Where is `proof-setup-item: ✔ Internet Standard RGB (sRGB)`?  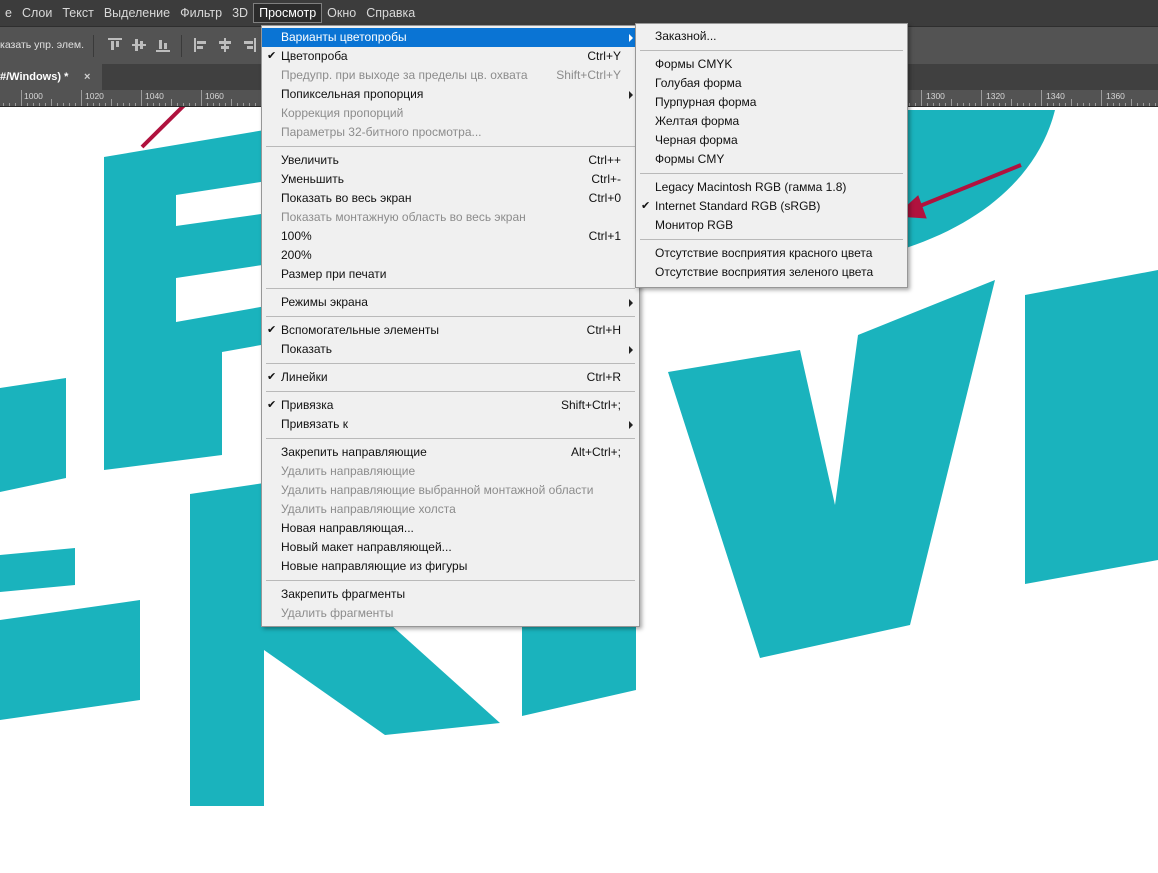 proof-setup-item: ✔ Internet Standard RGB (sRGB) is located at coordinates (771, 206).